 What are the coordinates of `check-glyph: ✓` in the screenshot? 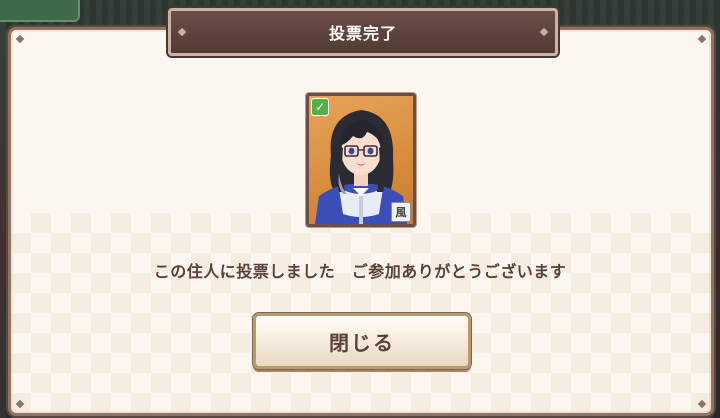 It's located at (320, 107).